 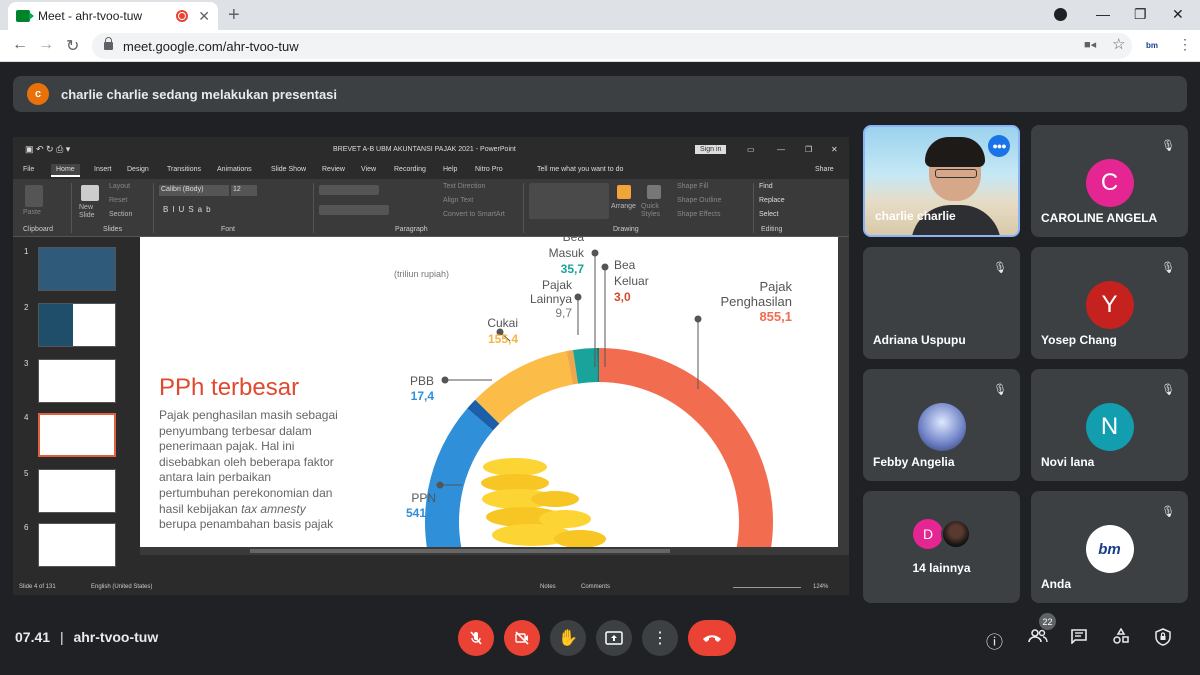 I want to click on speaking-indicator-icon: ●●●, so click(x=999, y=146).